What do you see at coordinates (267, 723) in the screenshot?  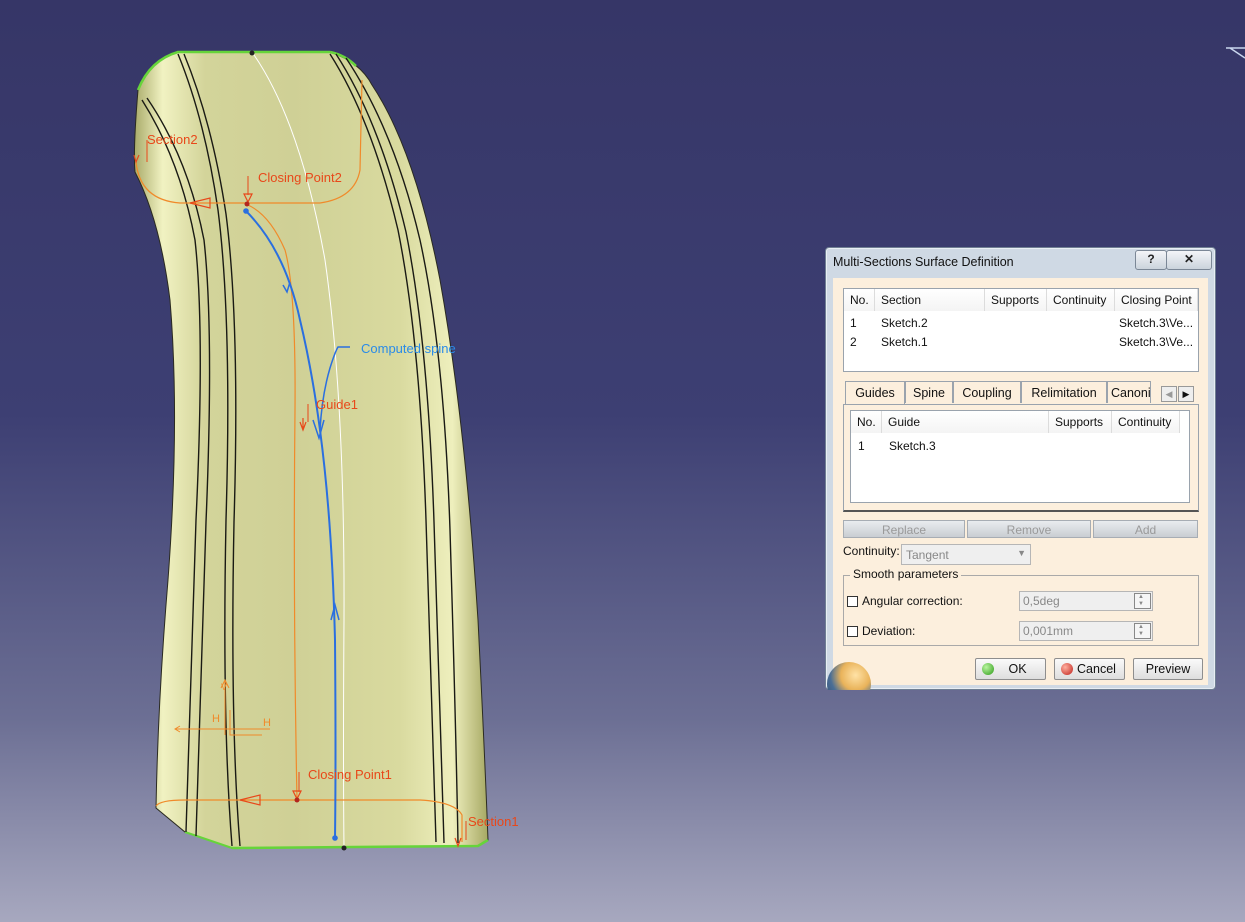 I see `axis-label-h2: H` at bounding box center [267, 723].